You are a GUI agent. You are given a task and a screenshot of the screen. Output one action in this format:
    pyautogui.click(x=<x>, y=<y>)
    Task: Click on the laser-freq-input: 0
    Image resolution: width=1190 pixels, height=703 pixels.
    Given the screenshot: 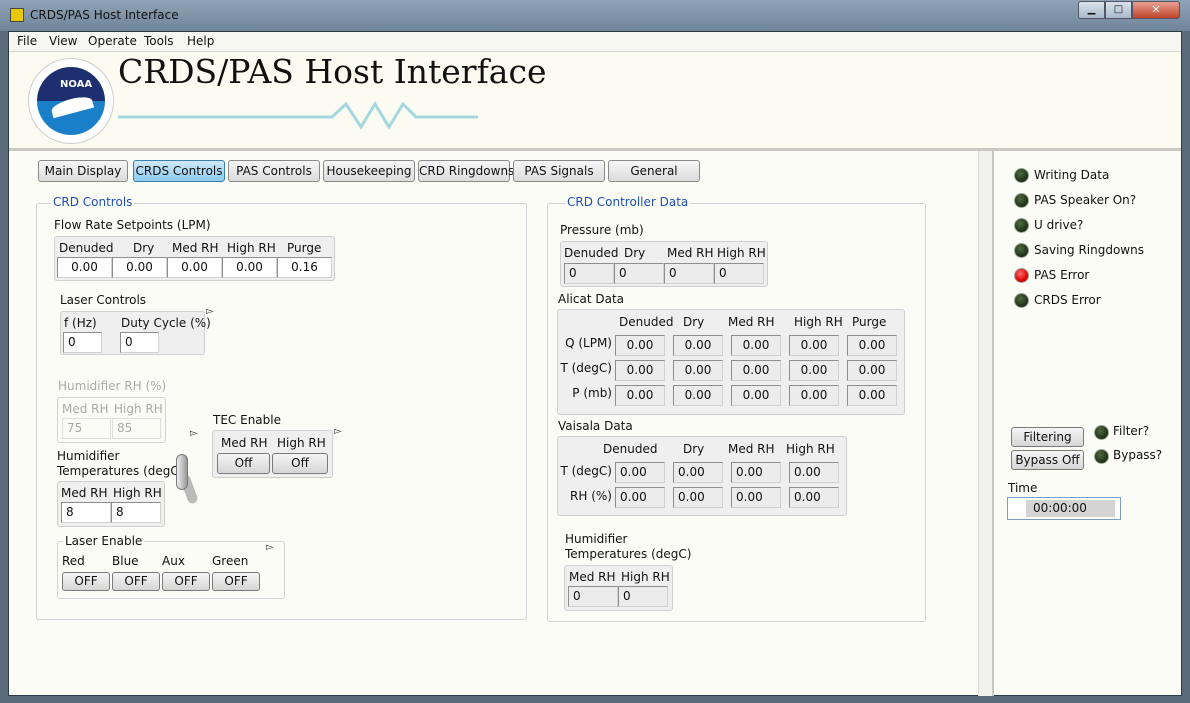 What is the action you would take?
    pyautogui.click(x=82, y=342)
    